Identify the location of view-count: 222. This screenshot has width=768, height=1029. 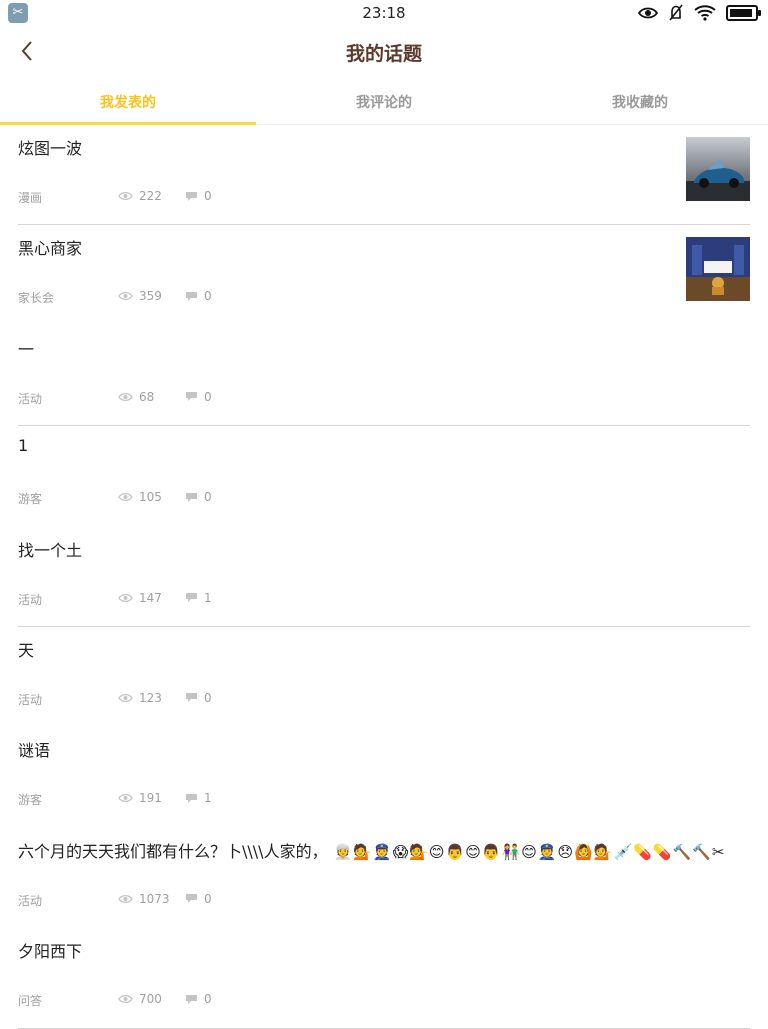
(140, 196).